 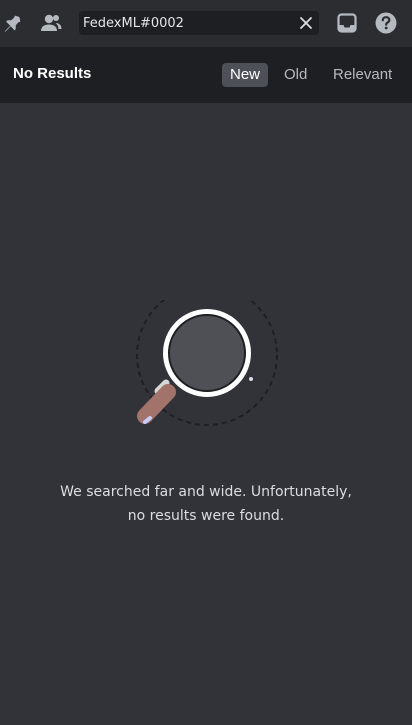 What do you see at coordinates (52, 73) in the screenshot?
I see `results-title: No Results` at bounding box center [52, 73].